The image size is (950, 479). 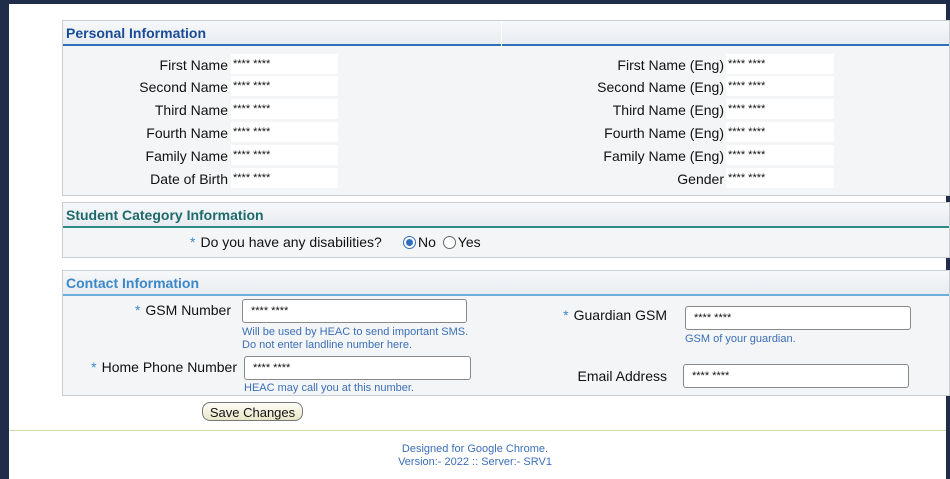 I want to click on gsm-number-input: **** ****, so click(x=354, y=311).